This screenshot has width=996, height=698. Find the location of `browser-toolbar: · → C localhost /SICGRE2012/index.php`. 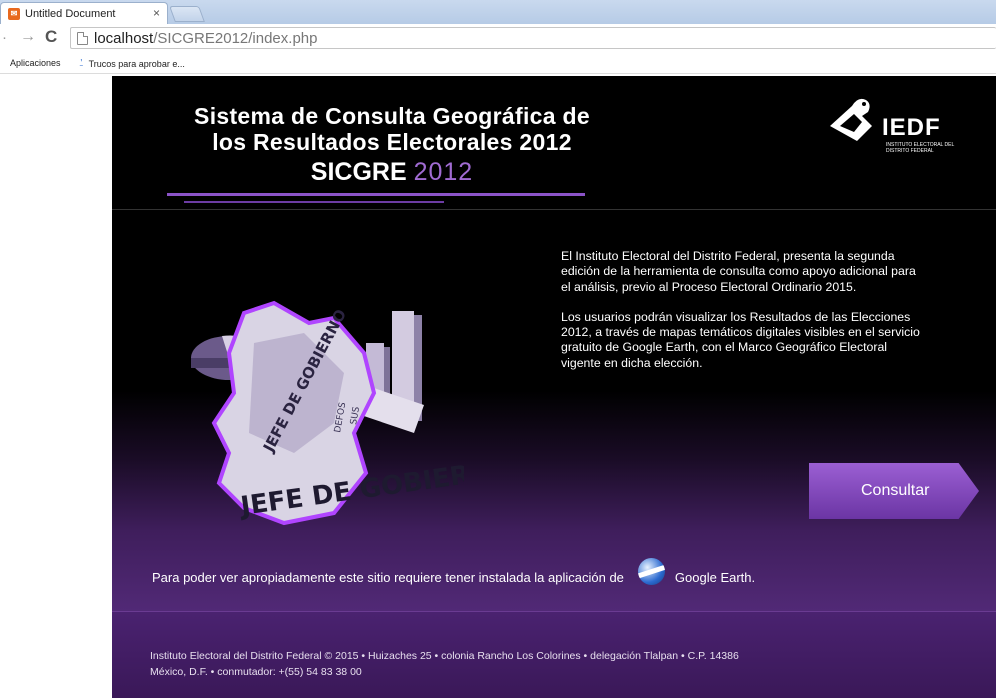

browser-toolbar: · → C localhost /SICGRE2012/index.php is located at coordinates (498, 38).